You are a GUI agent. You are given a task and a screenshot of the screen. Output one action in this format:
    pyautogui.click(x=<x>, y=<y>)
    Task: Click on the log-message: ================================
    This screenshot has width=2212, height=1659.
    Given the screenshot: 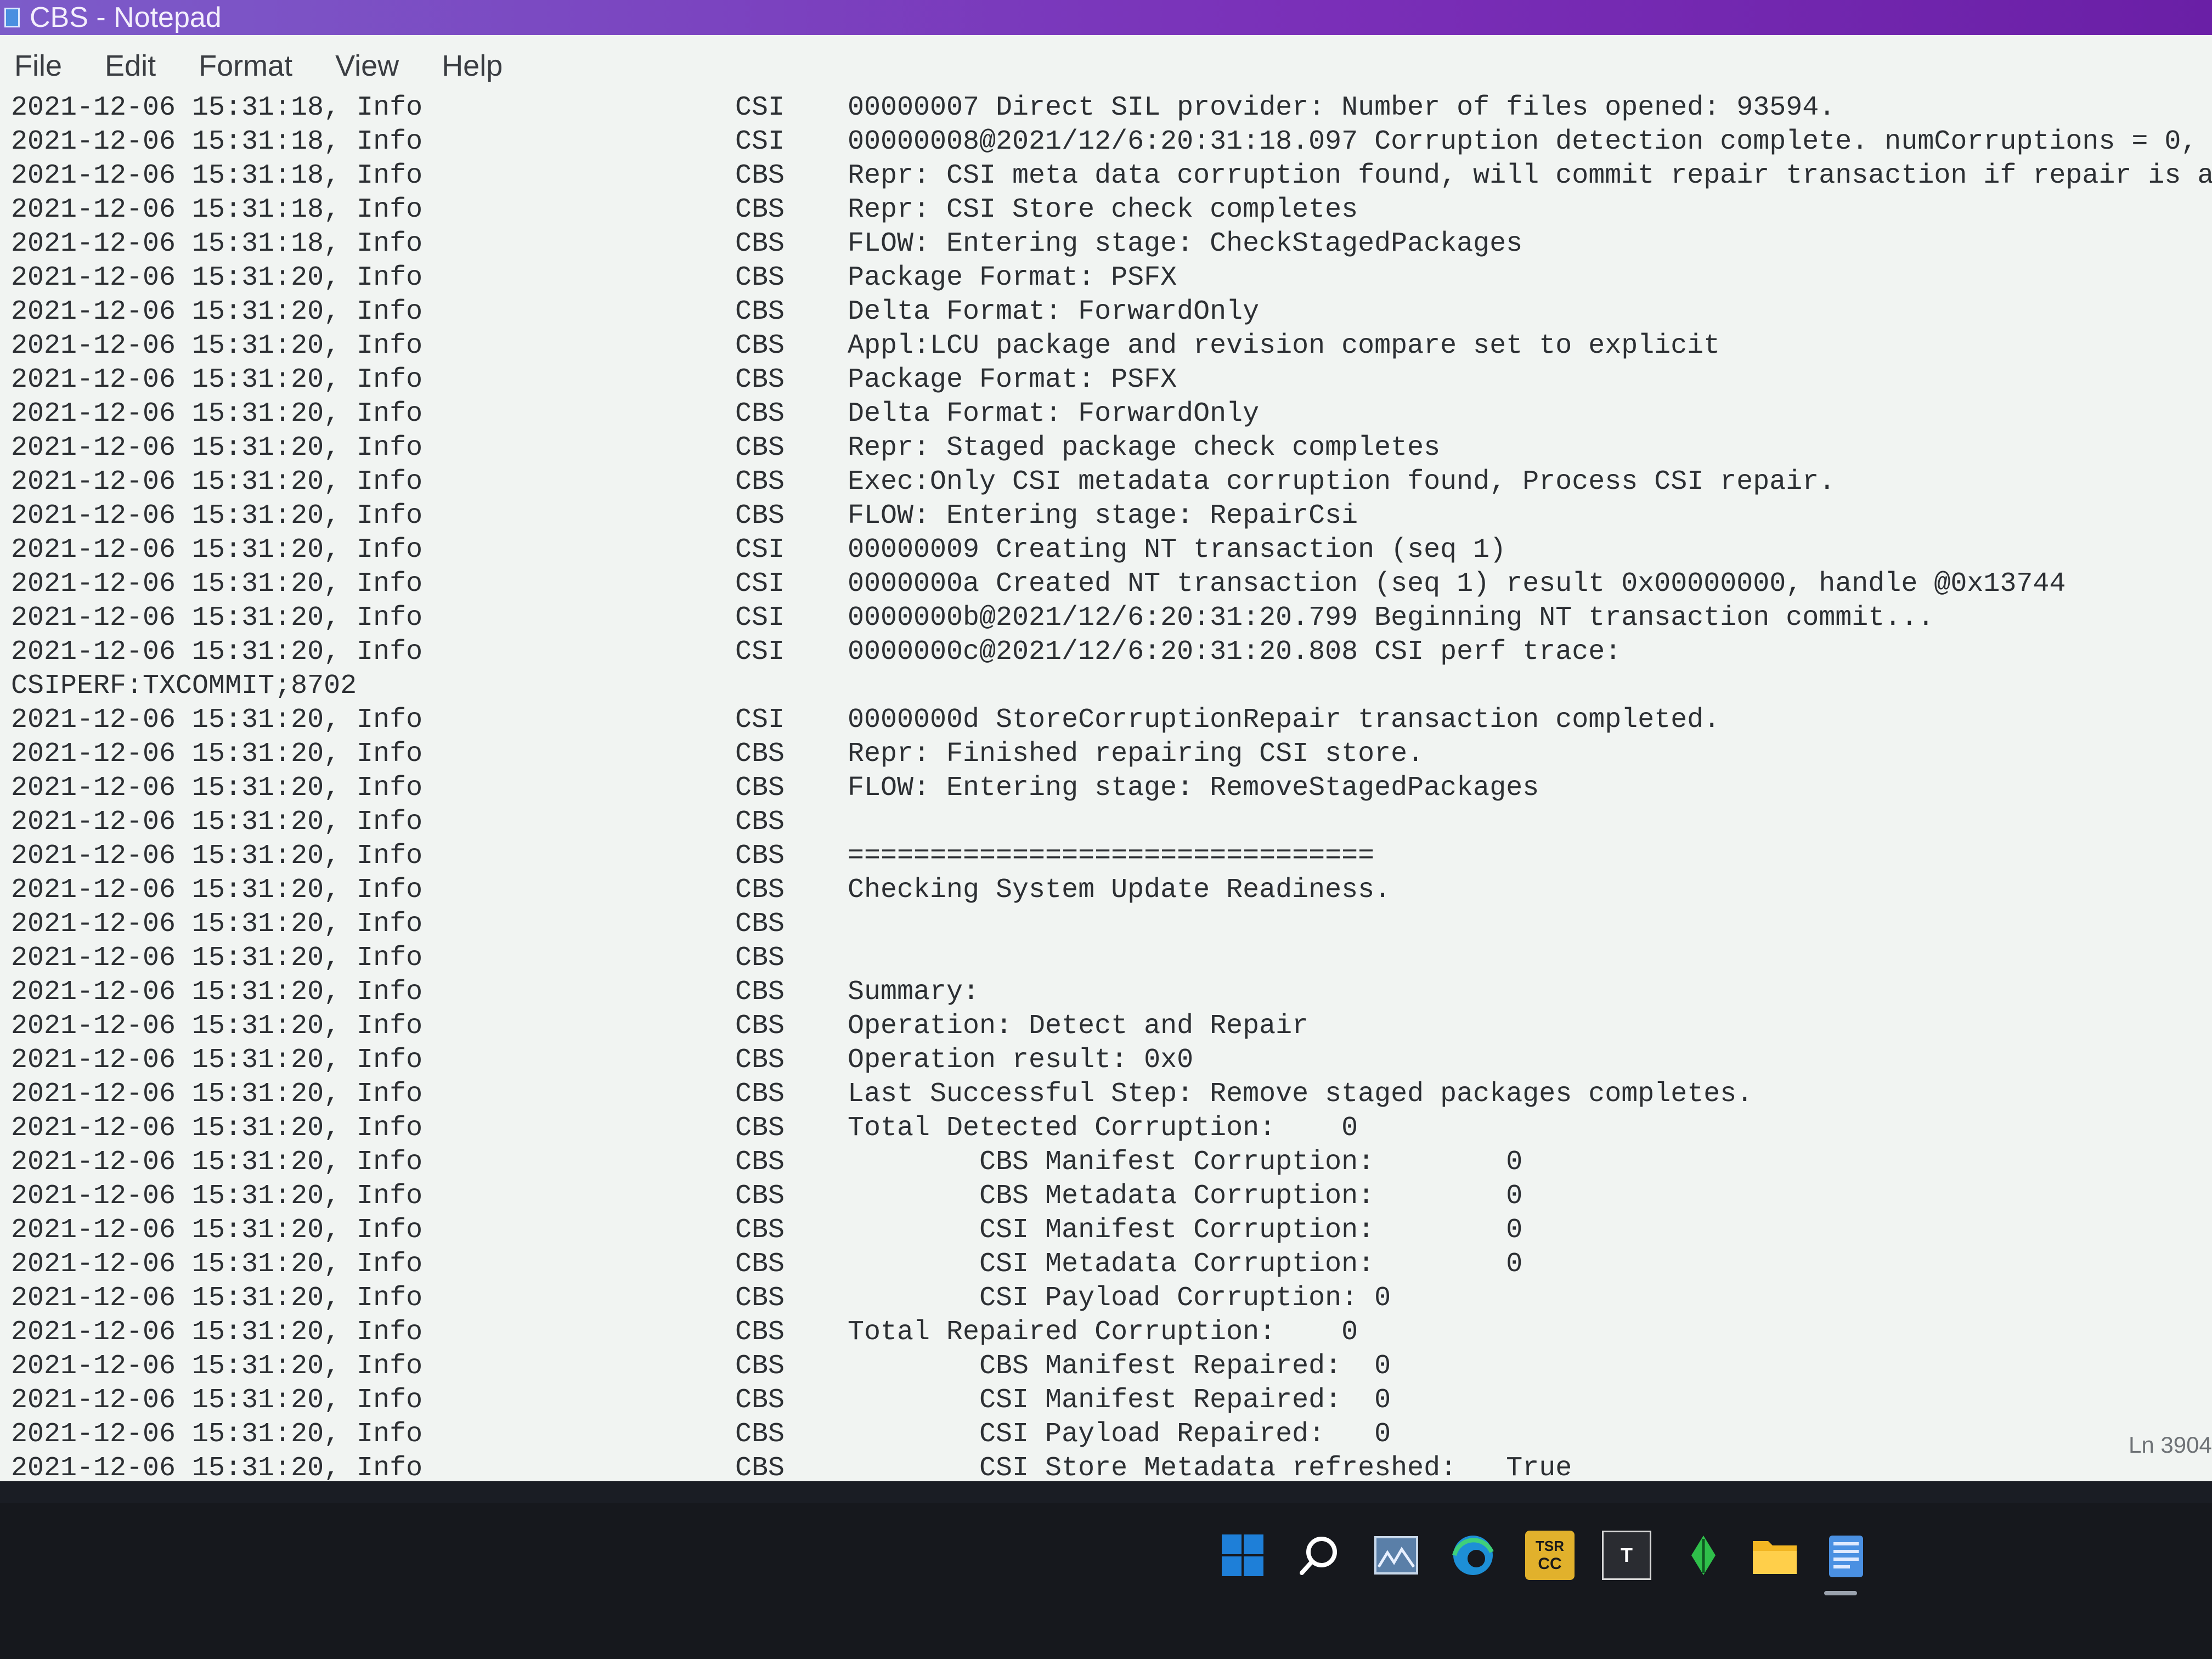 What is the action you would take?
    pyautogui.click(x=1111, y=856)
    